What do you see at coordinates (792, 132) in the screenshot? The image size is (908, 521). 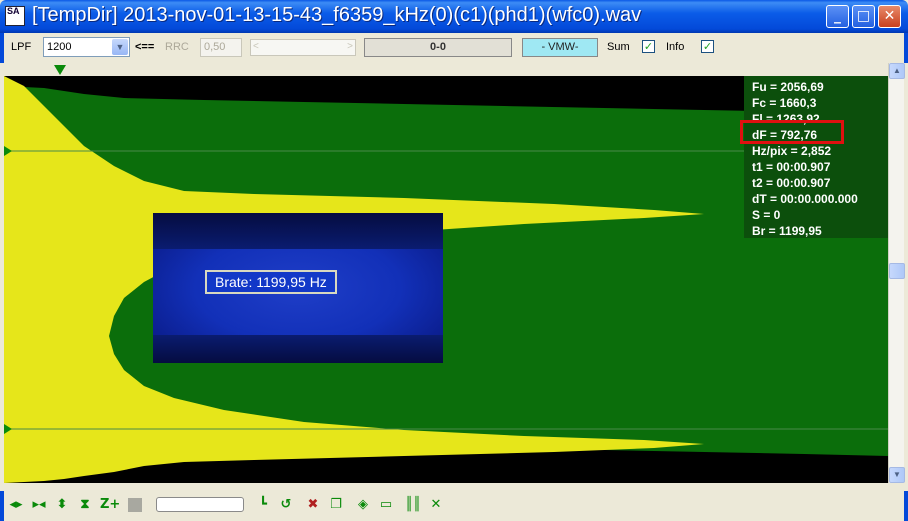 I see `df-highlight-box` at bounding box center [792, 132].